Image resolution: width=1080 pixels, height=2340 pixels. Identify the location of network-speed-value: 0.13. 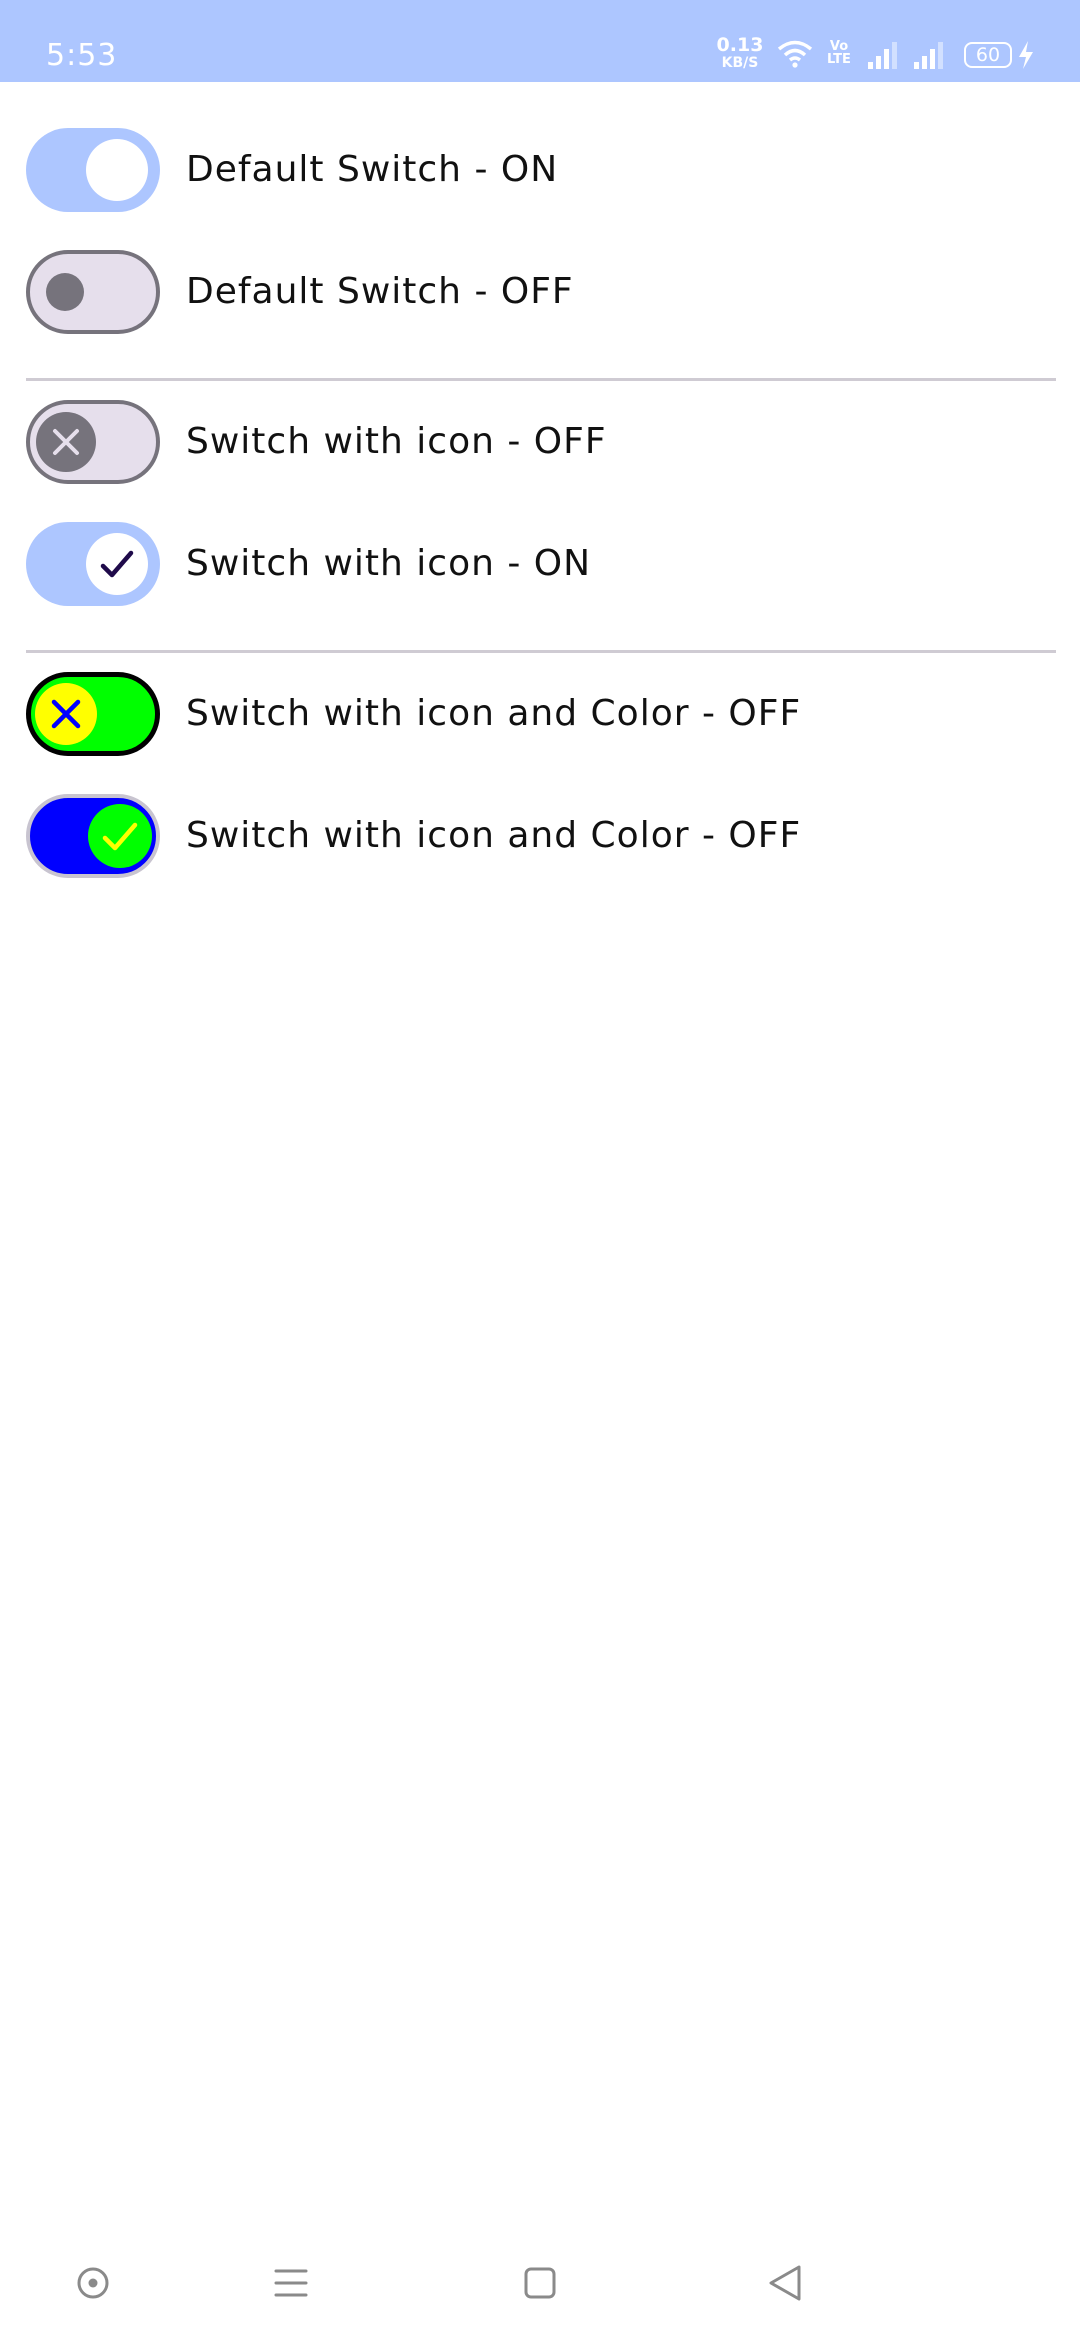
(740, 45).